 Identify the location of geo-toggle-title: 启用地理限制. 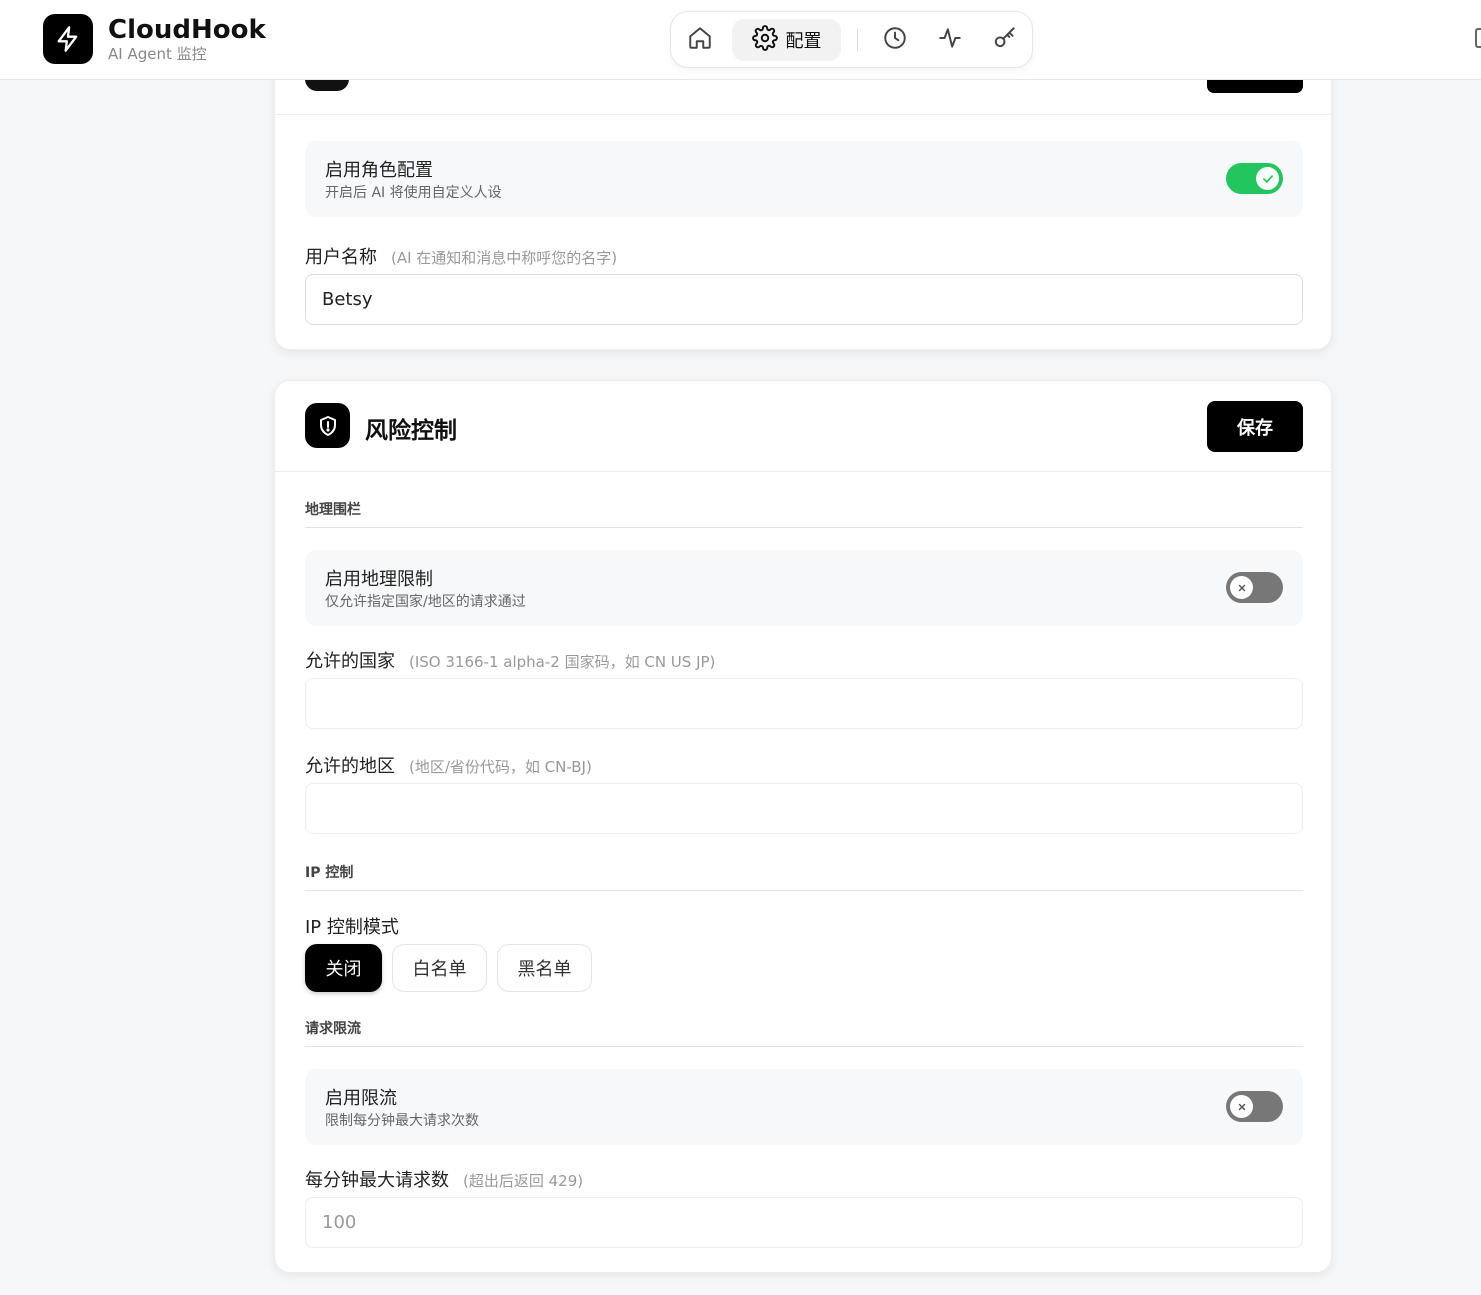
(379, 579).